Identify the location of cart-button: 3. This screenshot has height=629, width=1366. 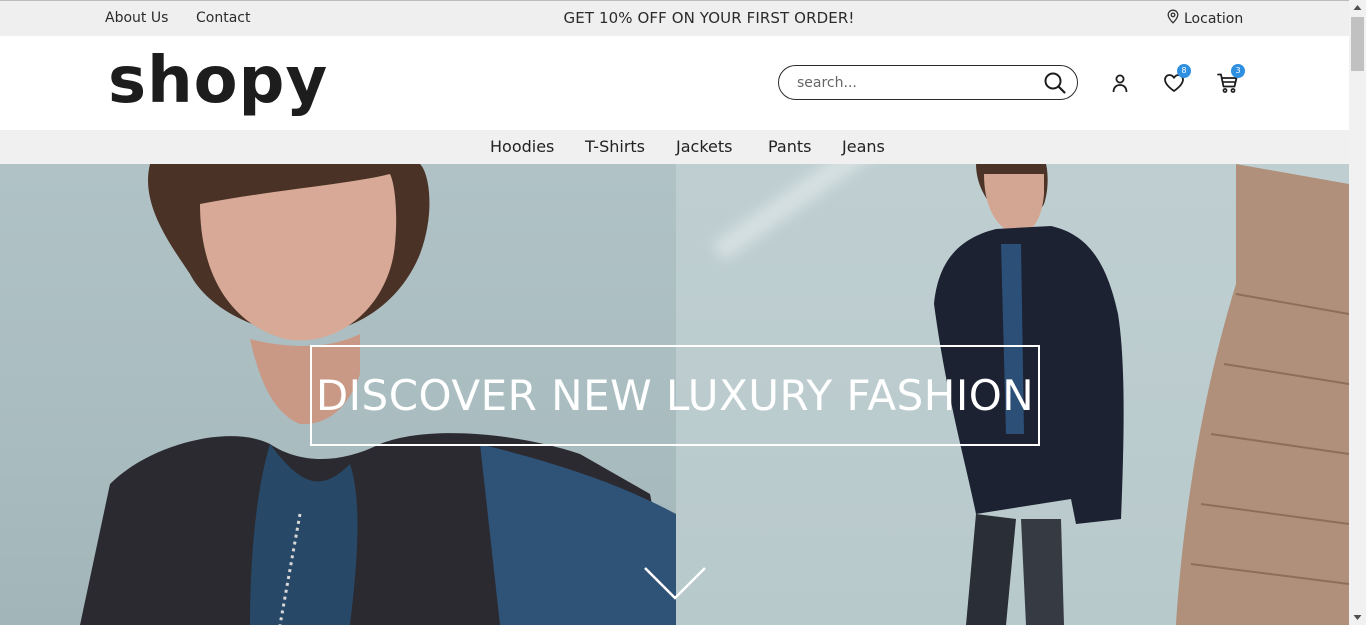
(1230, 79).